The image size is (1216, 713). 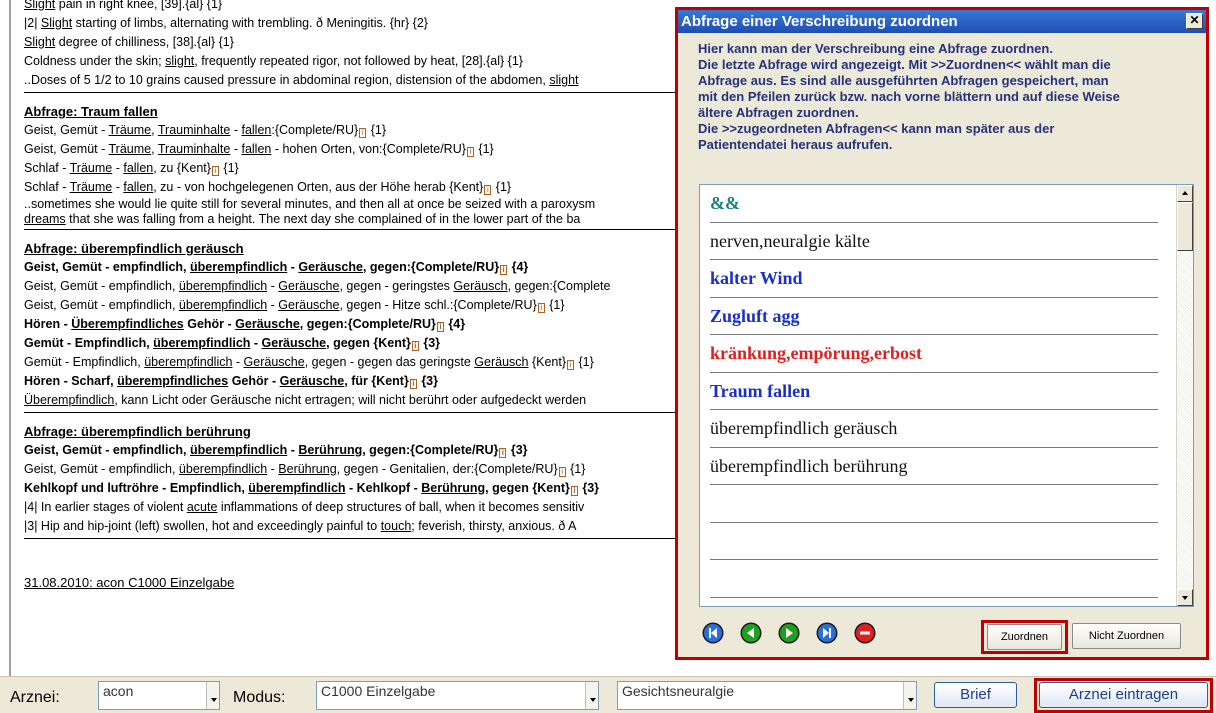 I want to click on complaint-select: Gesichtsneuralgie, so click(x=767, y=695).